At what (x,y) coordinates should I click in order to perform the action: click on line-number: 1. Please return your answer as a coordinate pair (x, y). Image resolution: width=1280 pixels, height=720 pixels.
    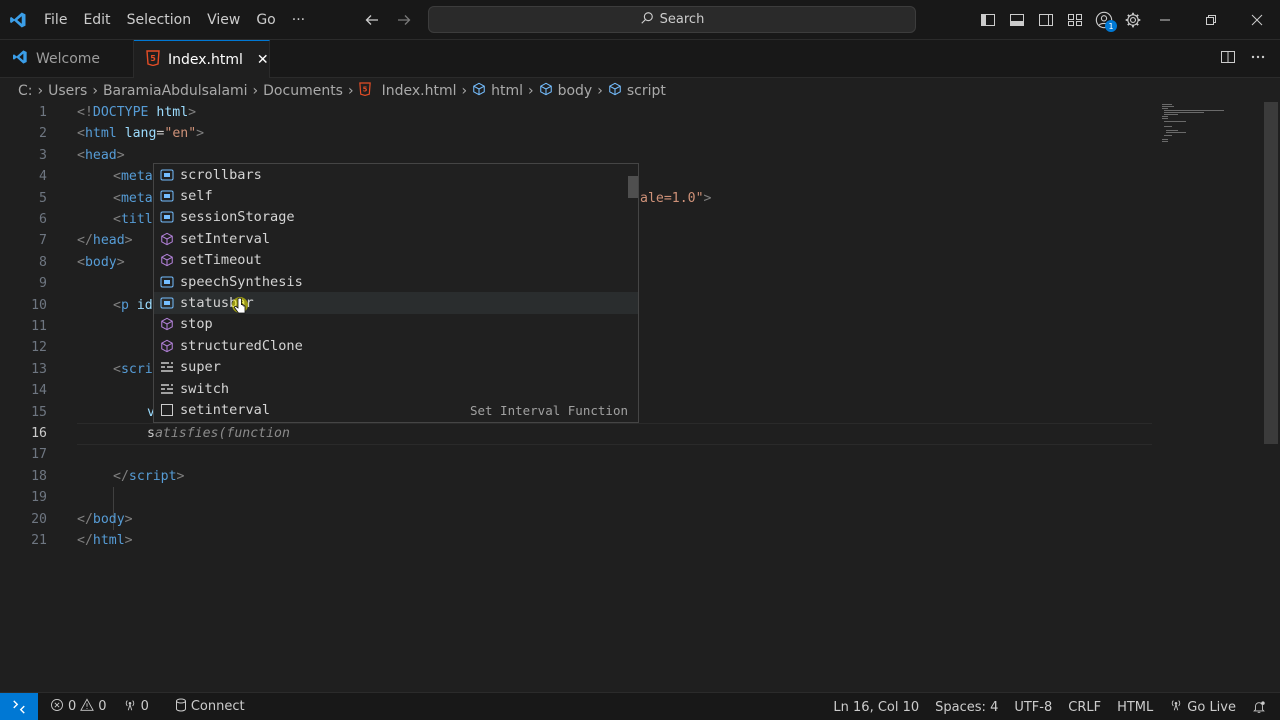
    Looking at the image, I should click on (43, 112).